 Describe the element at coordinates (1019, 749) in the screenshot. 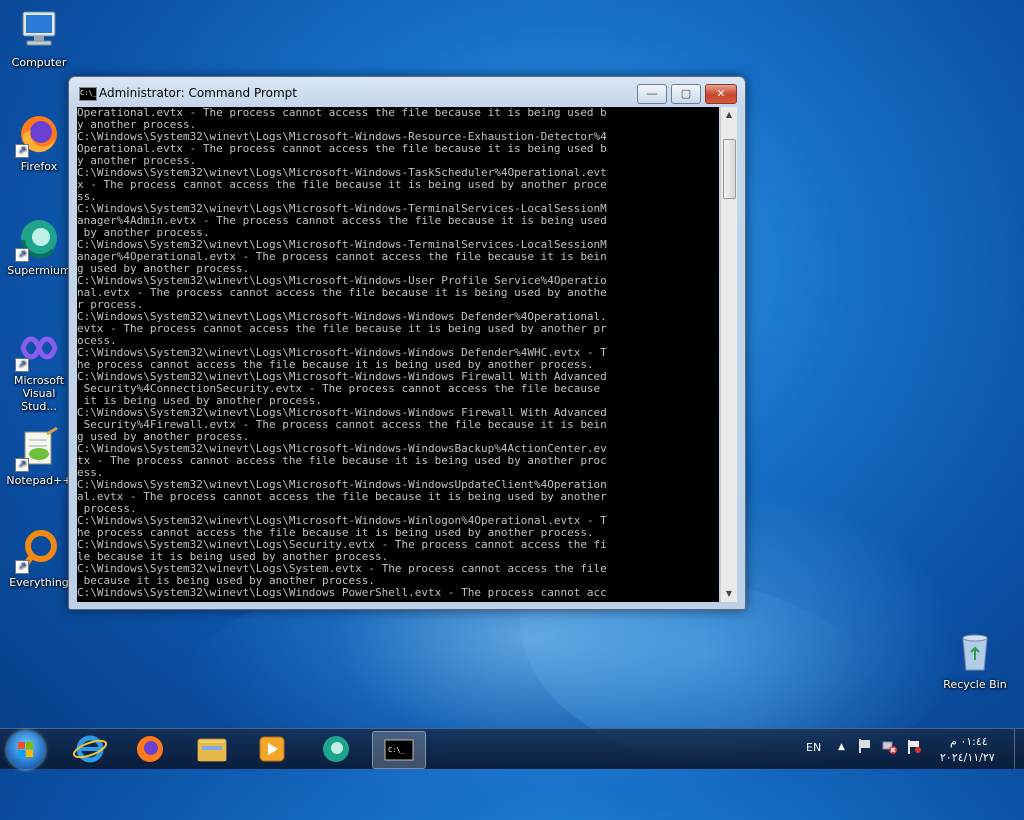

I see `show-desktop-button` at that location.